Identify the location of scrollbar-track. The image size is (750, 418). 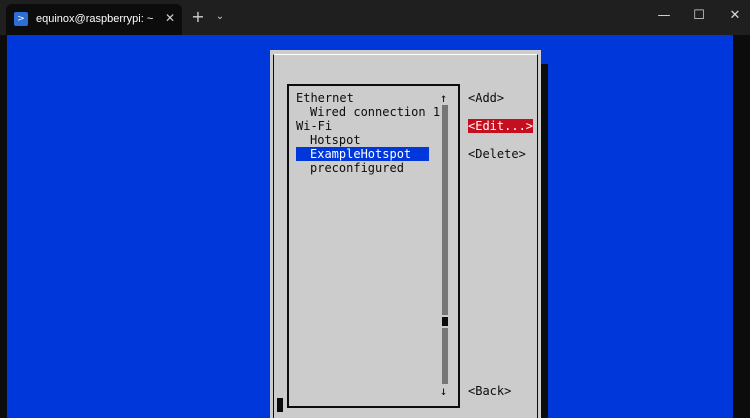
(445, 210).